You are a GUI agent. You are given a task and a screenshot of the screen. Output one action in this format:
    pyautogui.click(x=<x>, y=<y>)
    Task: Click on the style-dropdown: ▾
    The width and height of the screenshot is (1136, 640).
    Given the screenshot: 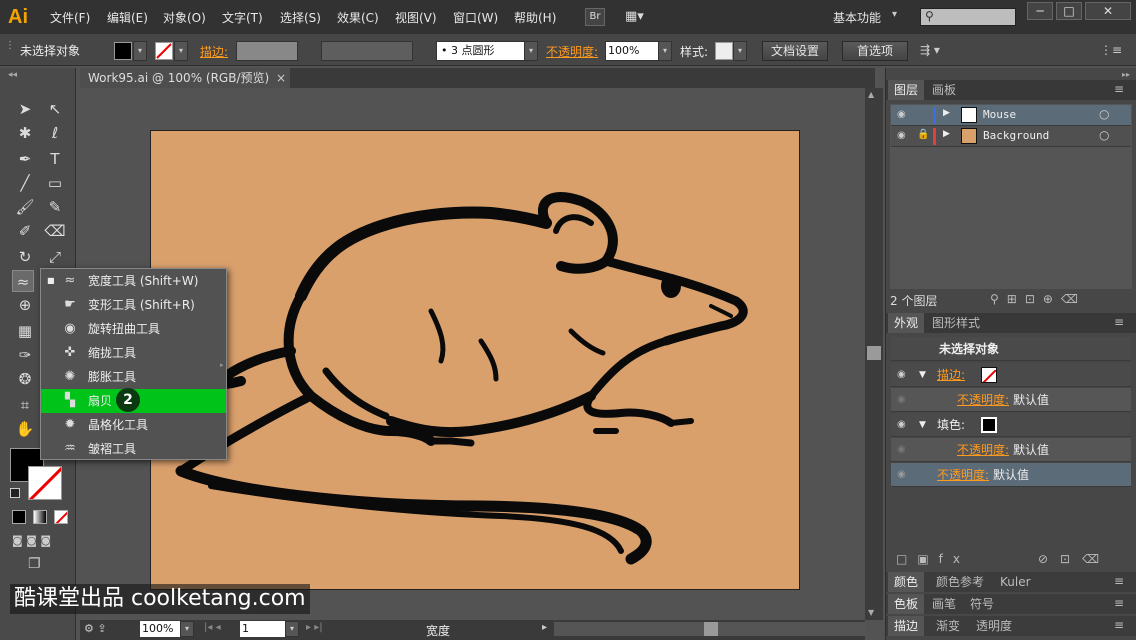 What is the action you would take?
    pyautogui.click(x=740, y=51)
    